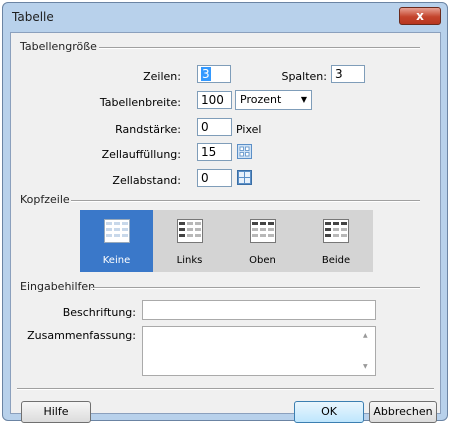 The width and height of the screenshot is (451, 424). Describe the element at coordinates (116, 260) in the screenshot. I see `kopfzeile-option-label: Keine` at that location.